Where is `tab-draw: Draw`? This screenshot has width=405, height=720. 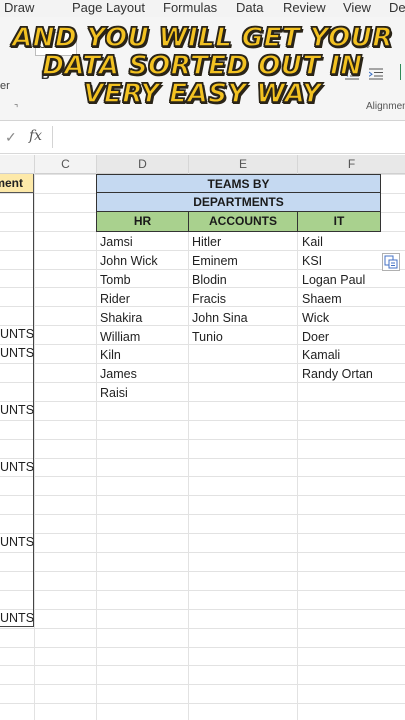
tab-draw: Draw is located at coordinates (19, 7).